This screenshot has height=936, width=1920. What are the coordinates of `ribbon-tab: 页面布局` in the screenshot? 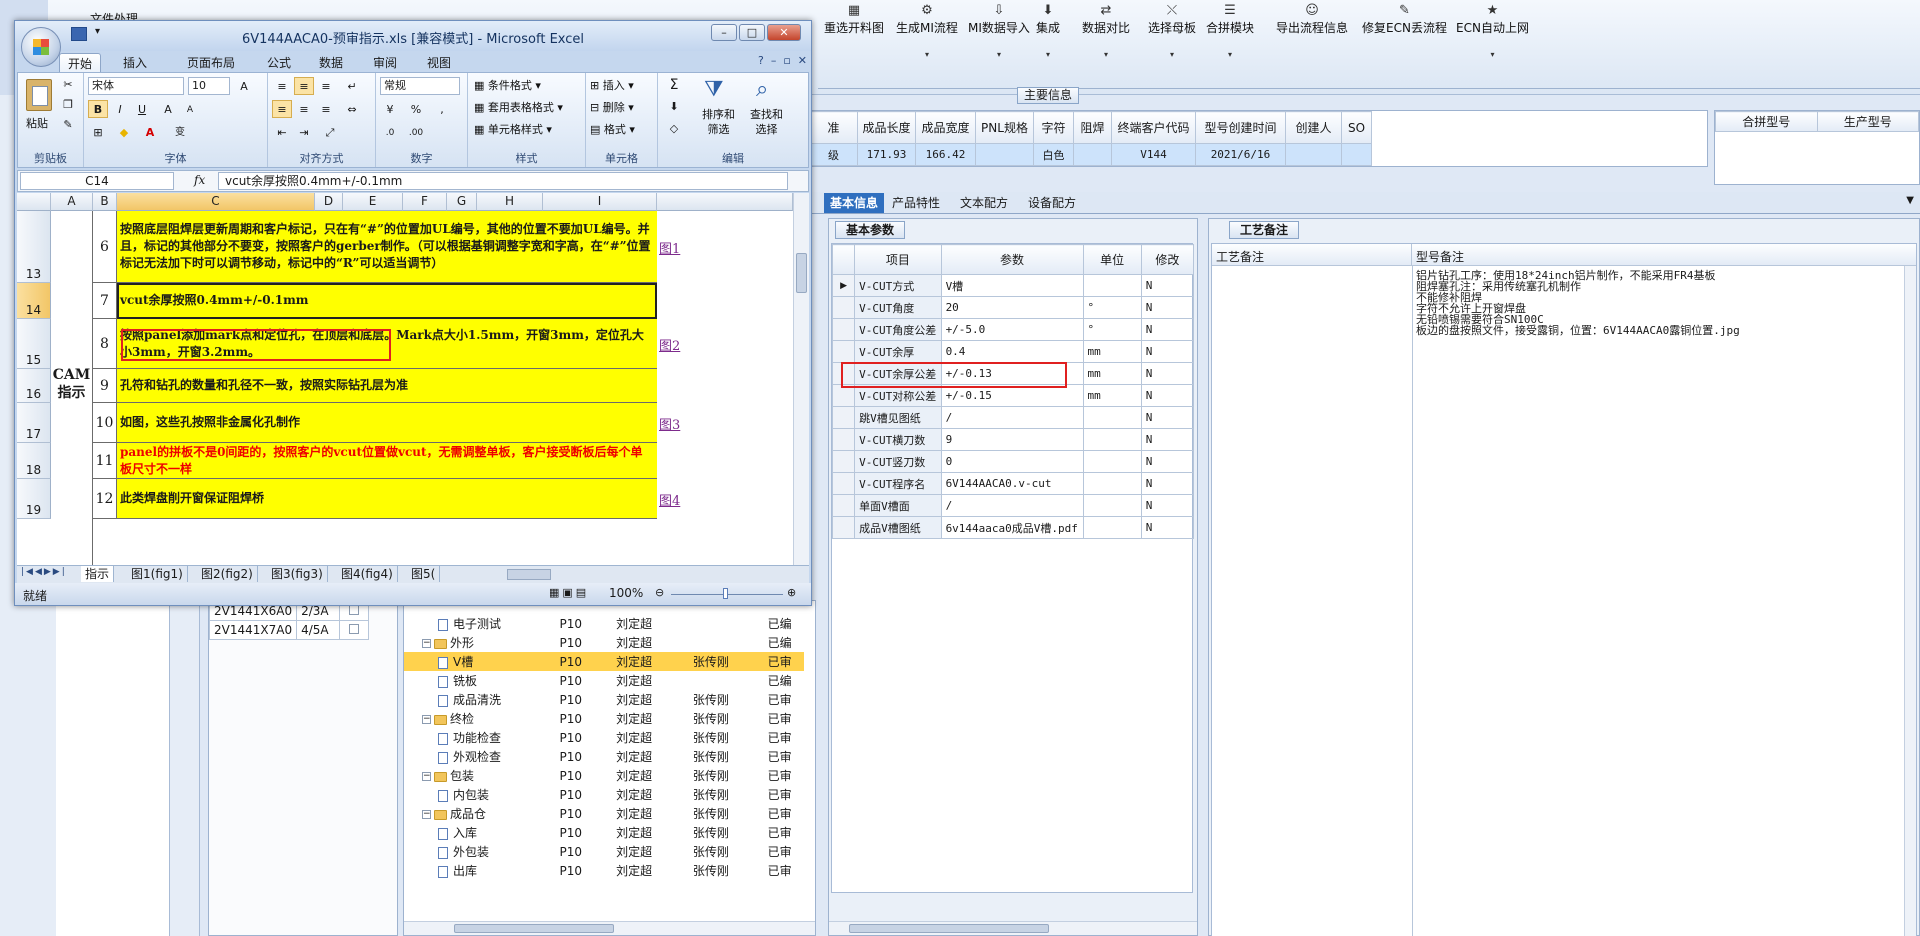 It's located at (211, 63).